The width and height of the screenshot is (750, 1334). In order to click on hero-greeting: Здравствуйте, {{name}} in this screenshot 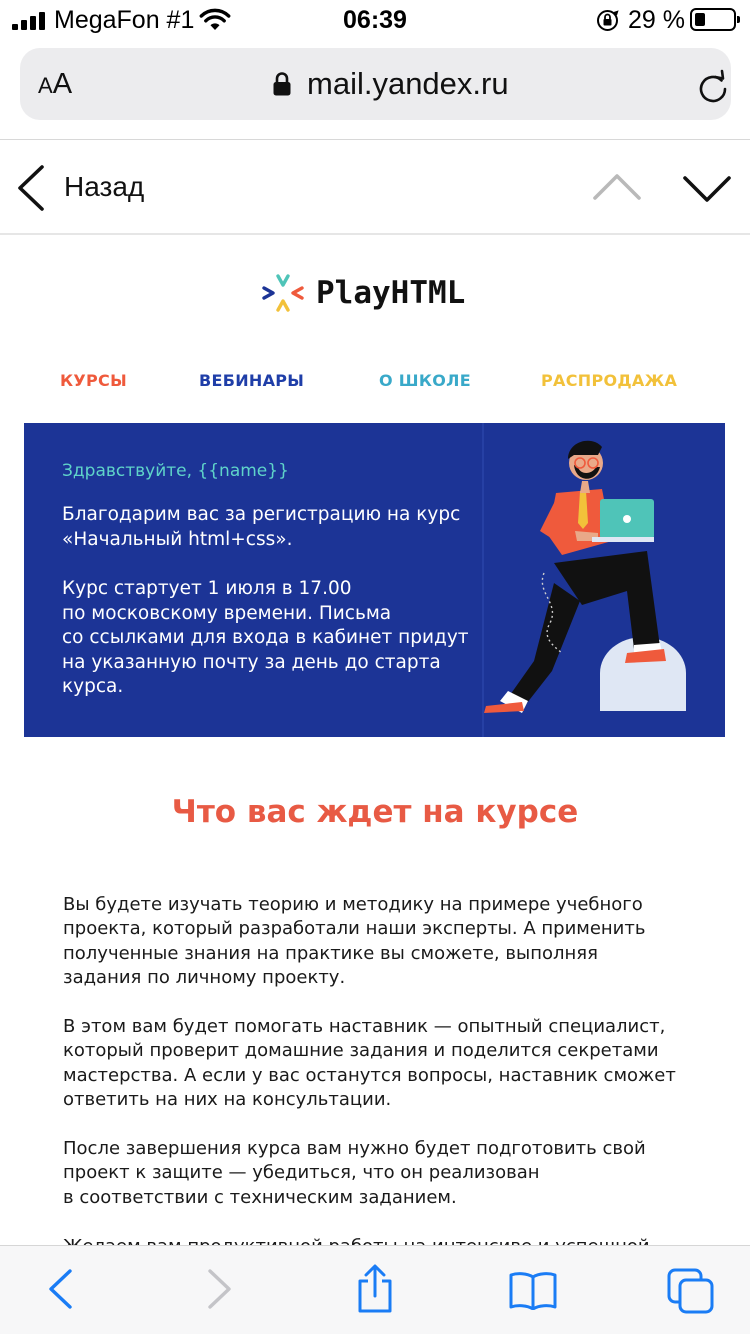, I will do `click(175, 471)`.